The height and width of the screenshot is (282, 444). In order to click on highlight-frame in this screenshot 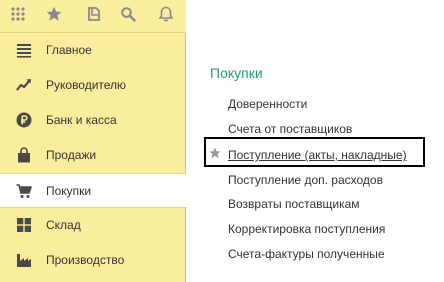, I will do `click(314, 152)`.